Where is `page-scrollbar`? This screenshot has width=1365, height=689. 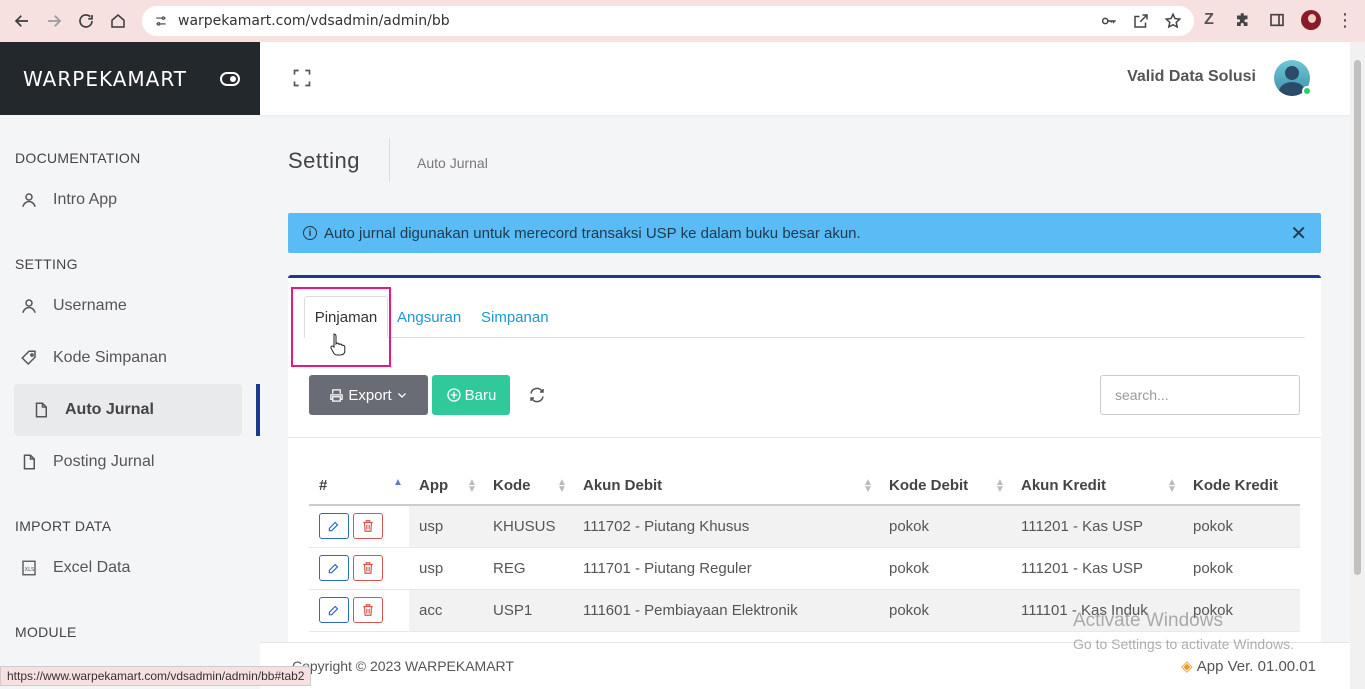 page-scrollbar is located at coordinates (1357, 365).